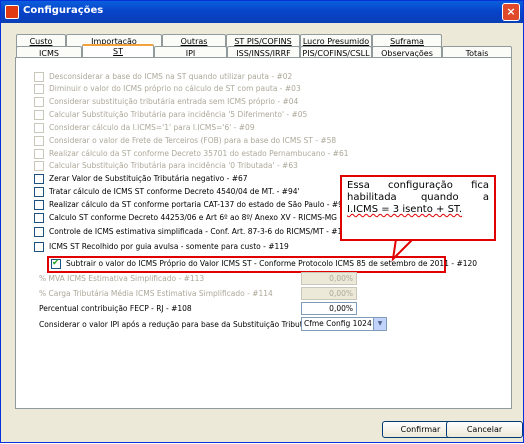 Image resolution: width=524 pixels, height=444 pixels. Describe the element at coordinates (405, 209) in the screenshot. I see `callout-line-3: I.ICMS = 3 isento + ST.` at that location.